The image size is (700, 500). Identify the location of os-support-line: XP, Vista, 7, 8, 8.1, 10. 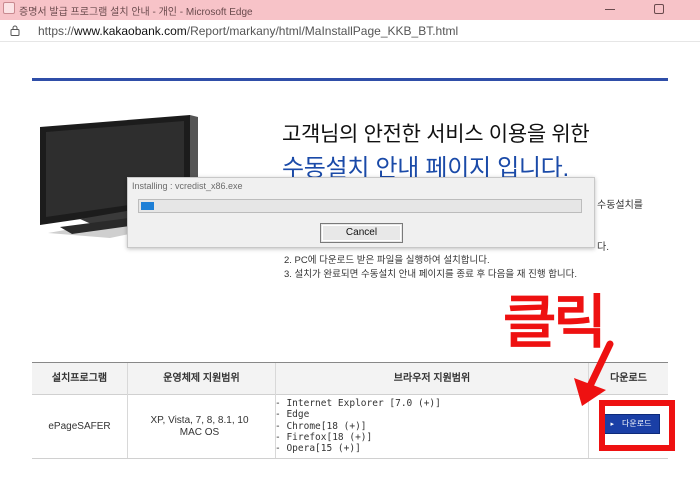
(199, 420).